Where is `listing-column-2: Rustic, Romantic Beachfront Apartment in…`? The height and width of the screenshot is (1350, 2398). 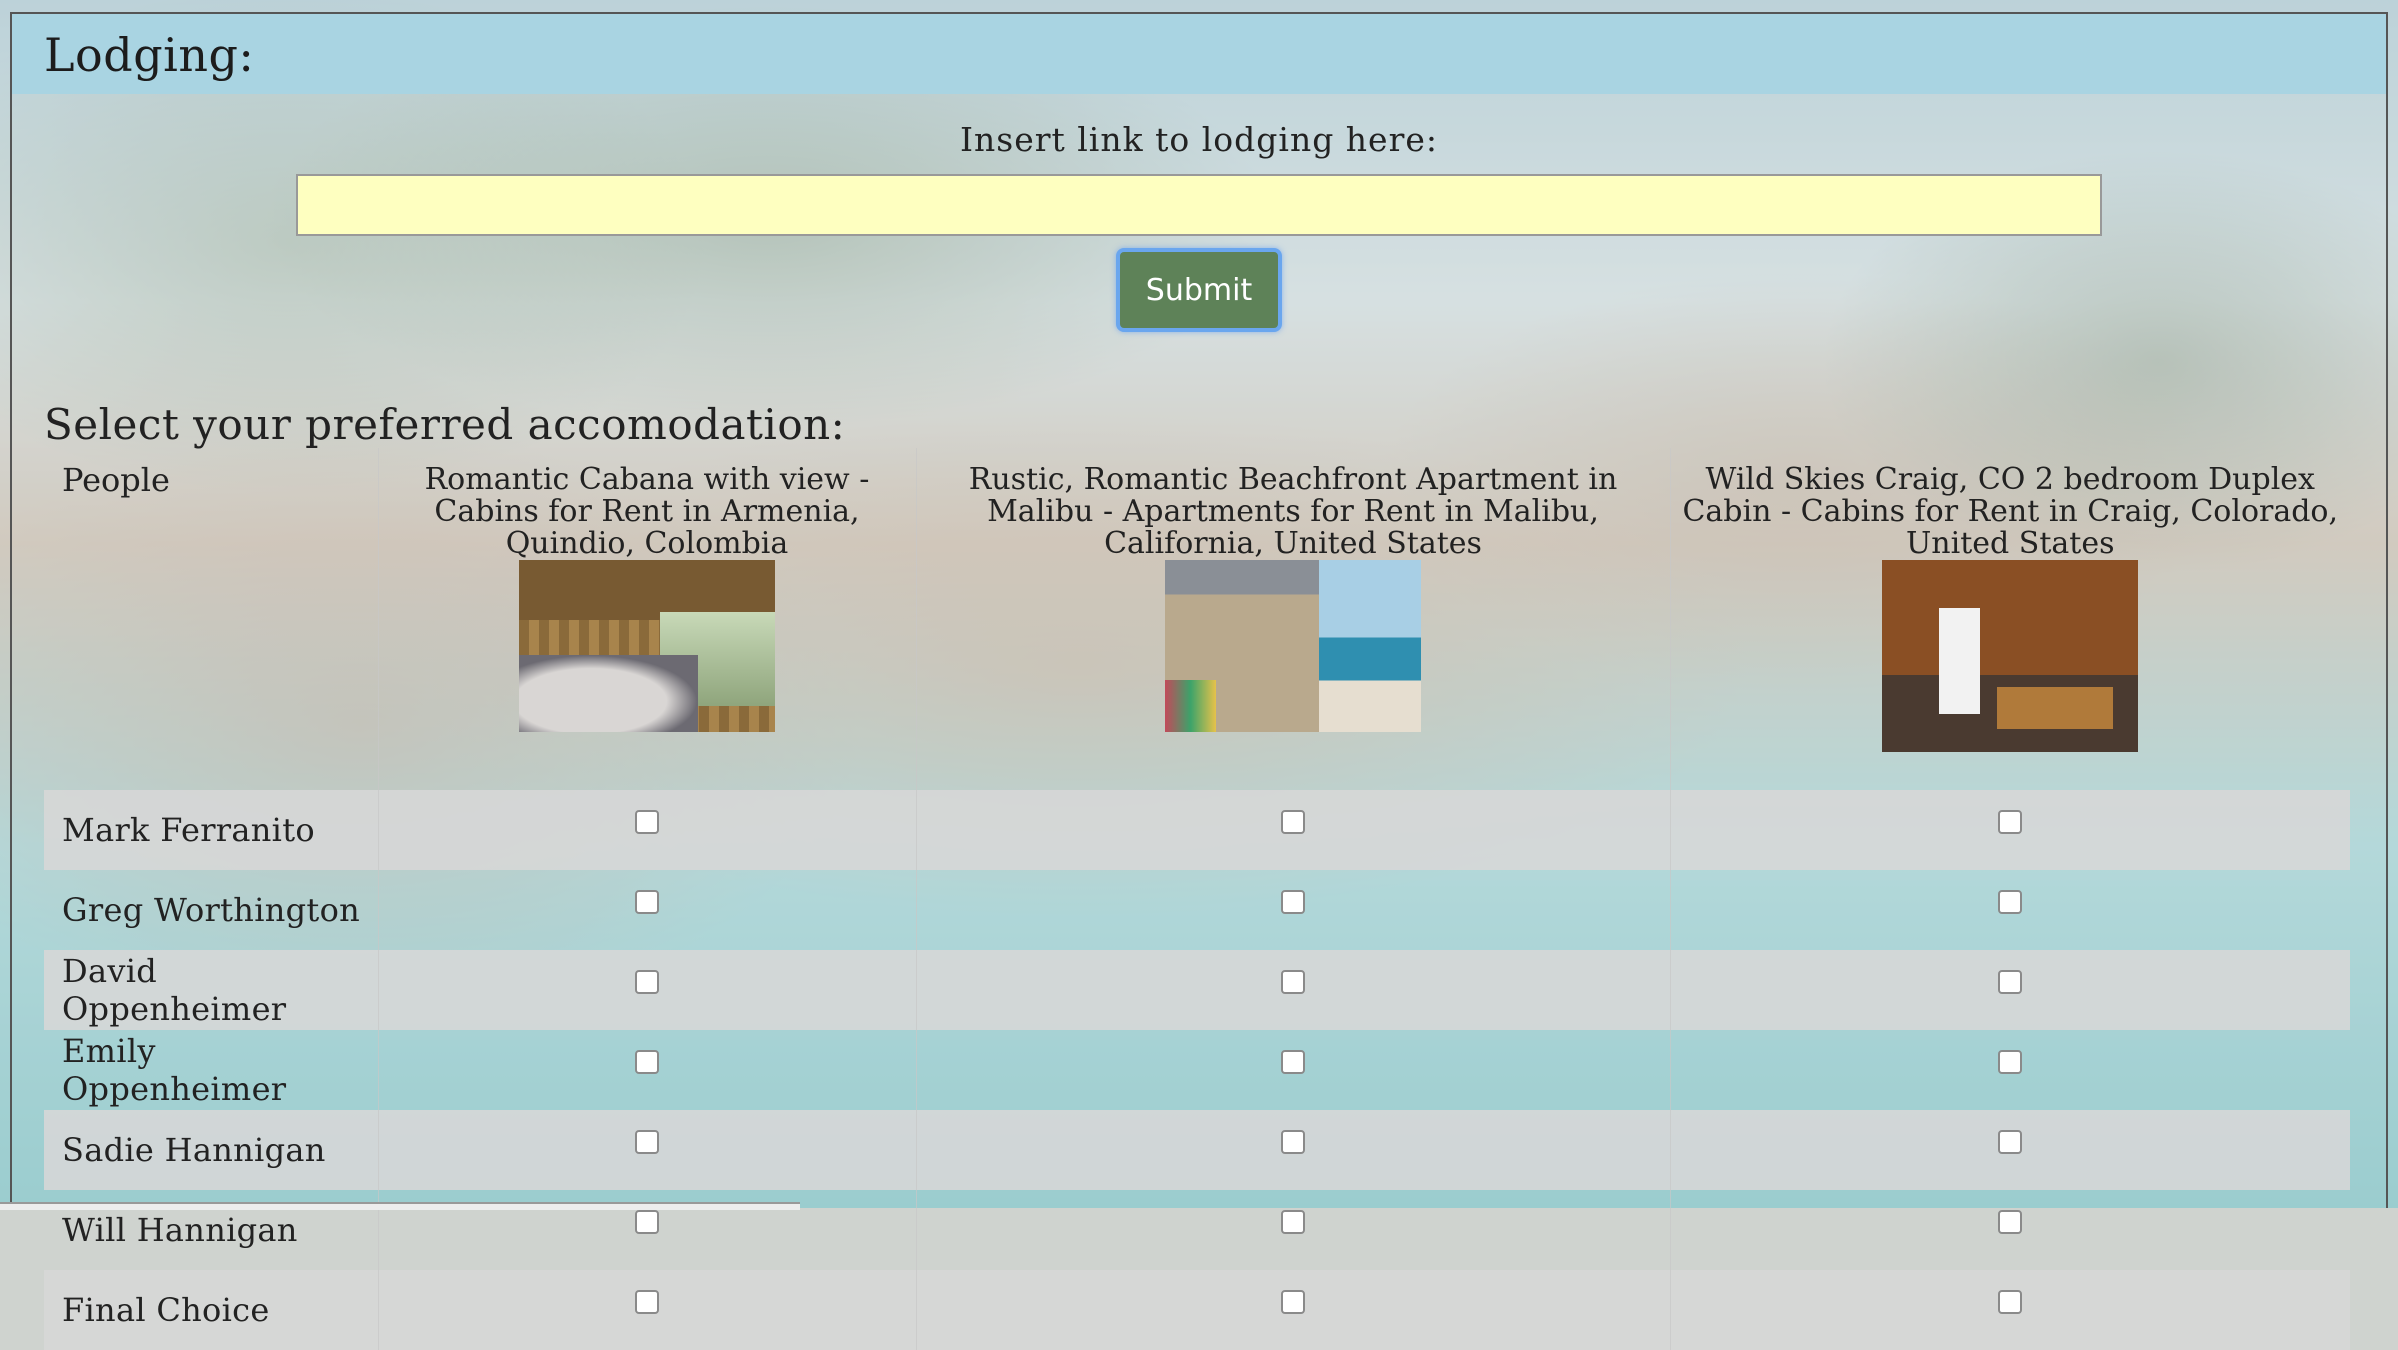
listing-column-2: Rustic, Romantic Beachfront Apartment in… is located at coordinates (1292, 619).